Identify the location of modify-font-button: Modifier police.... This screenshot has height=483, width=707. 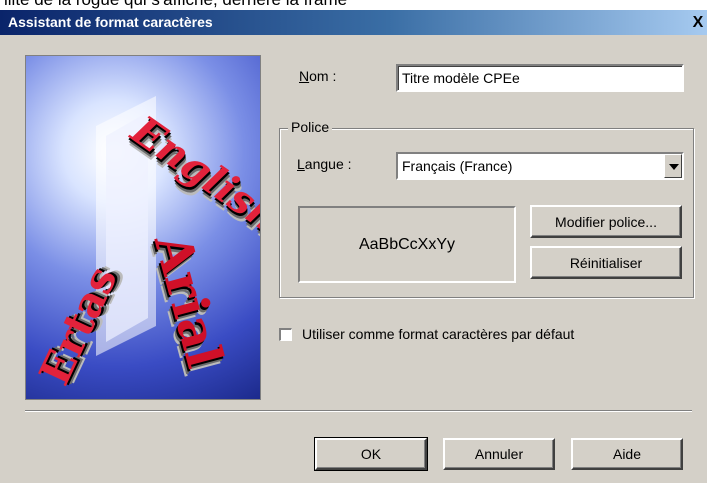
(606, 221).